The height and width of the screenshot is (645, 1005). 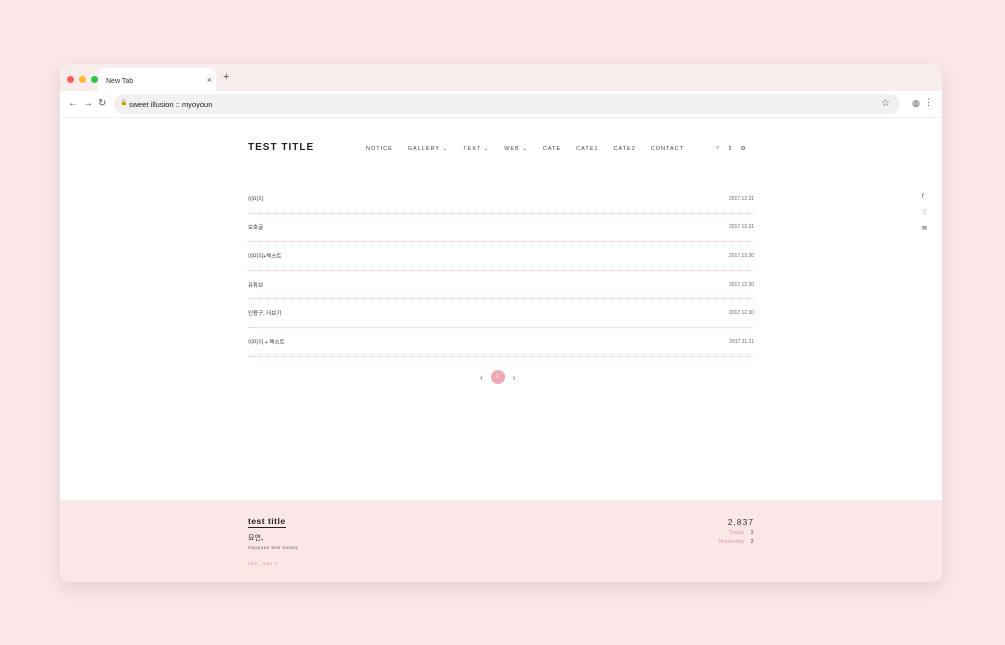 What do you see at coordinates (267, 522) in the screenshot?
I see `footer-title: test title` at bounding box center [267, 522].